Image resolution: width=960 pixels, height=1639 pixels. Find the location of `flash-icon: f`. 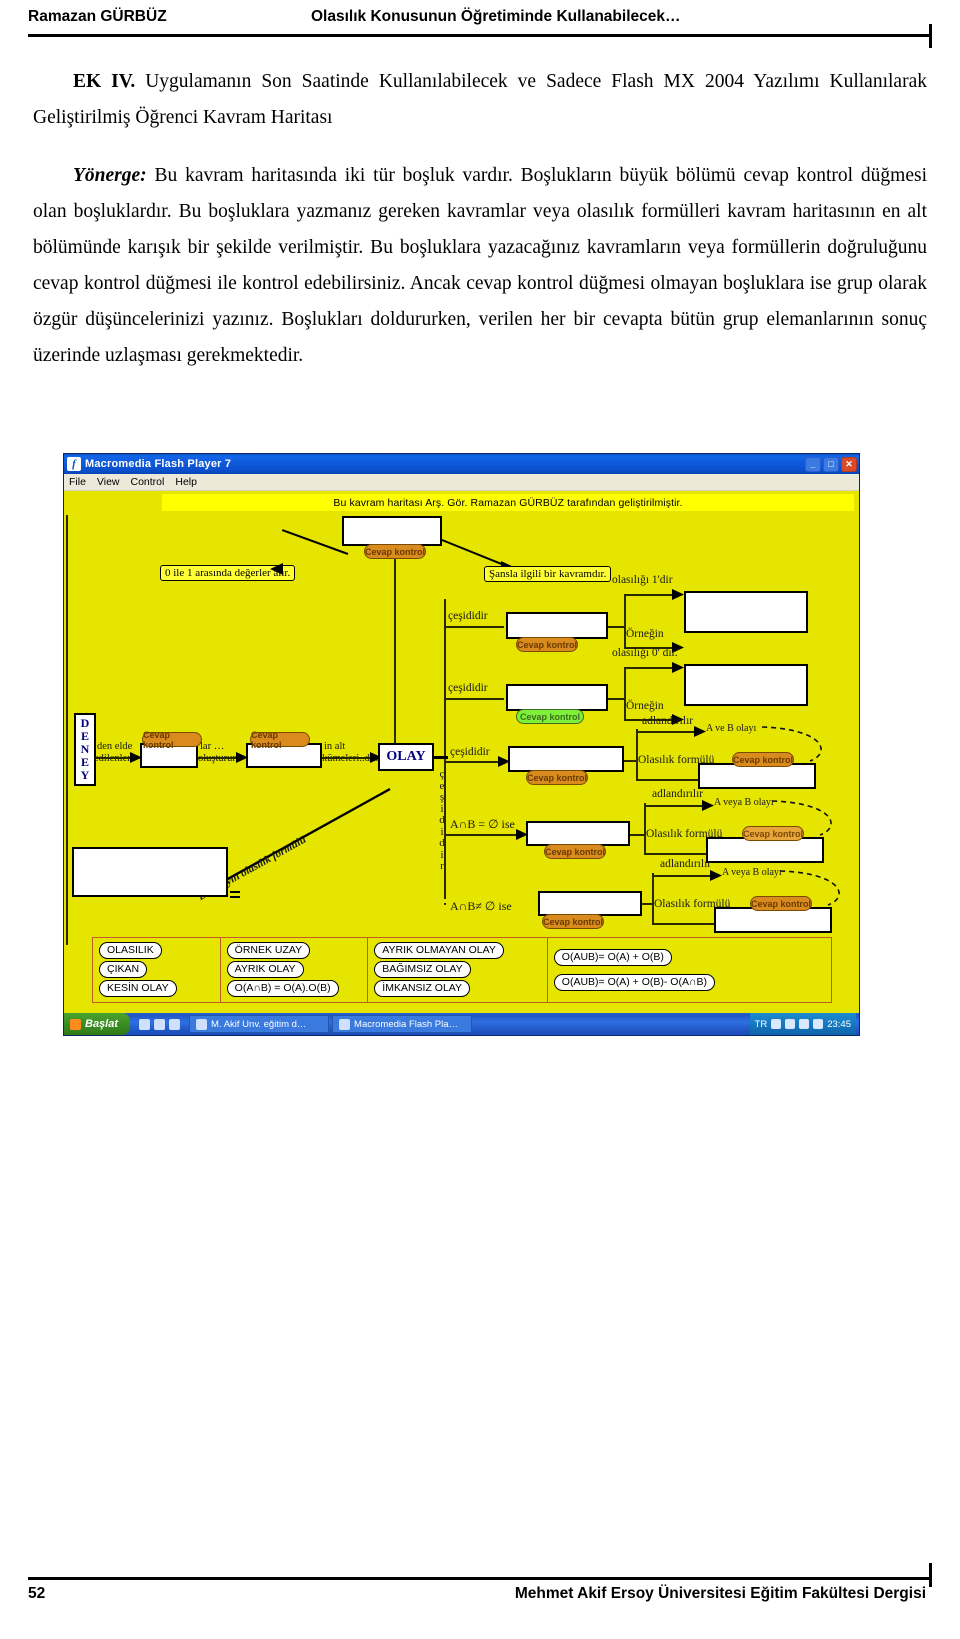

flash-icon: f is located at coordinates (74, 464).